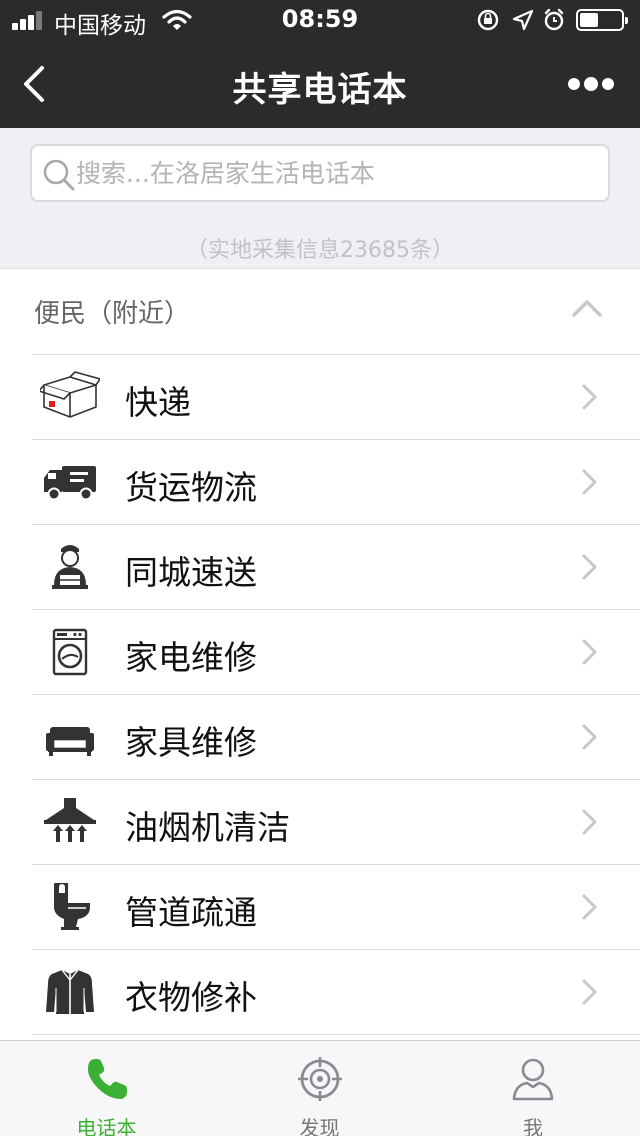 Image resolution: width=640 pixels, height=1136 pixels. Describe the element at coordinates (320, 566) in the screenshot. I see `list-item-city-delivery: 同城速送` at that location.